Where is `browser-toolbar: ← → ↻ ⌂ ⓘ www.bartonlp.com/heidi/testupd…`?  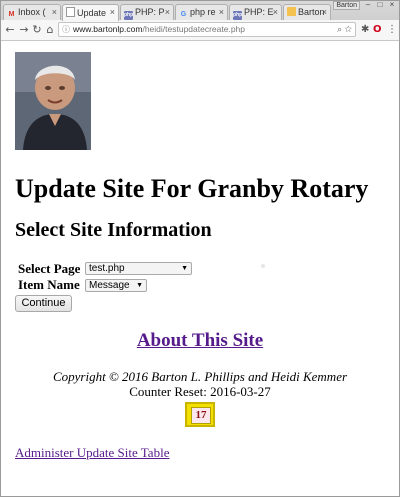
browser-toolbar: ← → ↻ ⌂ ⓘ www.bartonlp.com/heidi/testupd… is located at coordinates (200, 30).